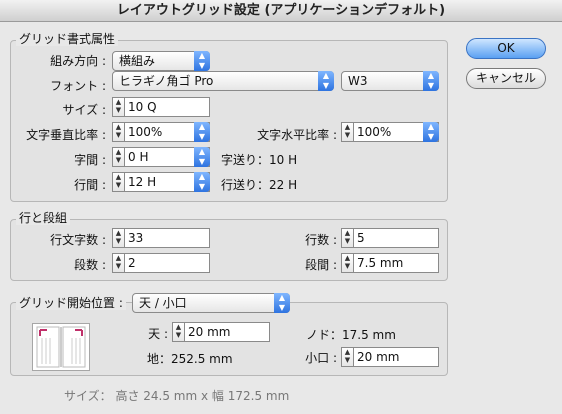 The image size is (562, 414). I want to click on koguchi-label: 小口 :, so click(321, 358).